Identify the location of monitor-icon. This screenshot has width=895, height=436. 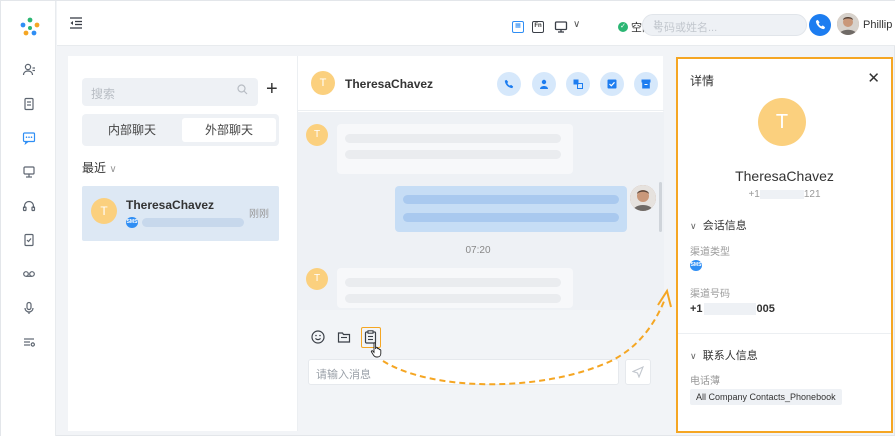
(29, 173).